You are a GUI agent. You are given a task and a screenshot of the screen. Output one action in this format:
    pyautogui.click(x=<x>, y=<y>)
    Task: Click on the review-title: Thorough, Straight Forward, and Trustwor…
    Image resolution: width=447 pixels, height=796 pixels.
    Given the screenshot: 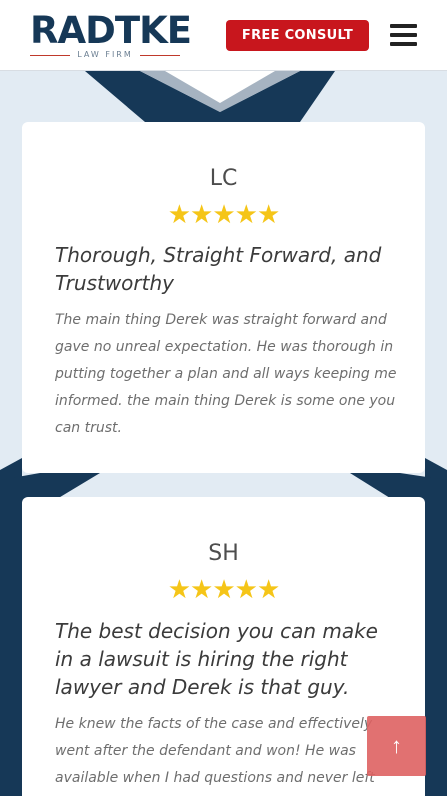 What is the action you would take?
    pyautogui.click(x=218, y=269)
    